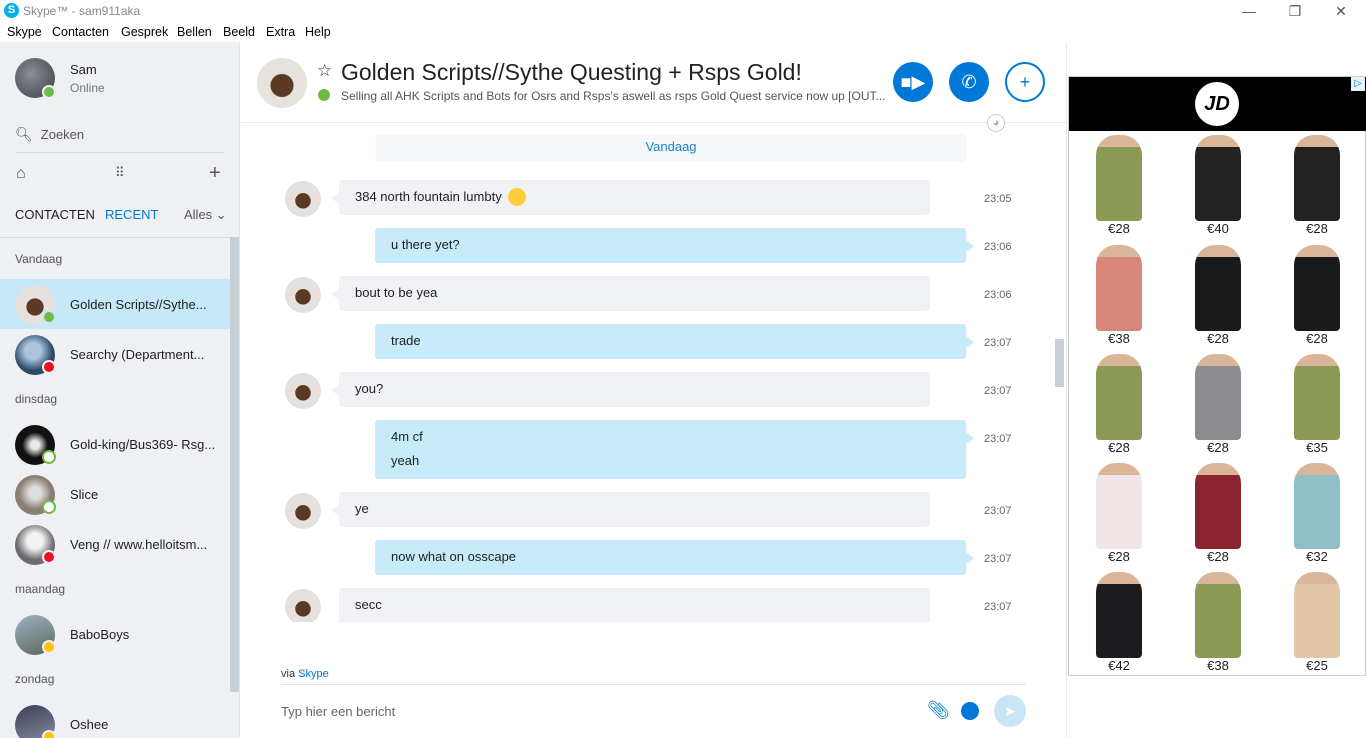 This screenshot has height=738, width=1366. I want to click on emoticon-picker-icon, so click(970, 711).